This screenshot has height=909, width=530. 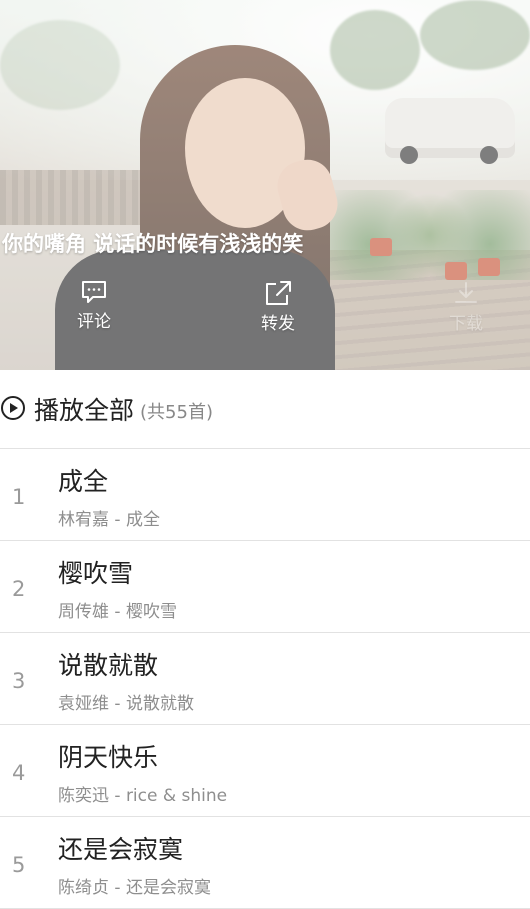 I want to click on share-button: 转发, so click(x=278, y=307).